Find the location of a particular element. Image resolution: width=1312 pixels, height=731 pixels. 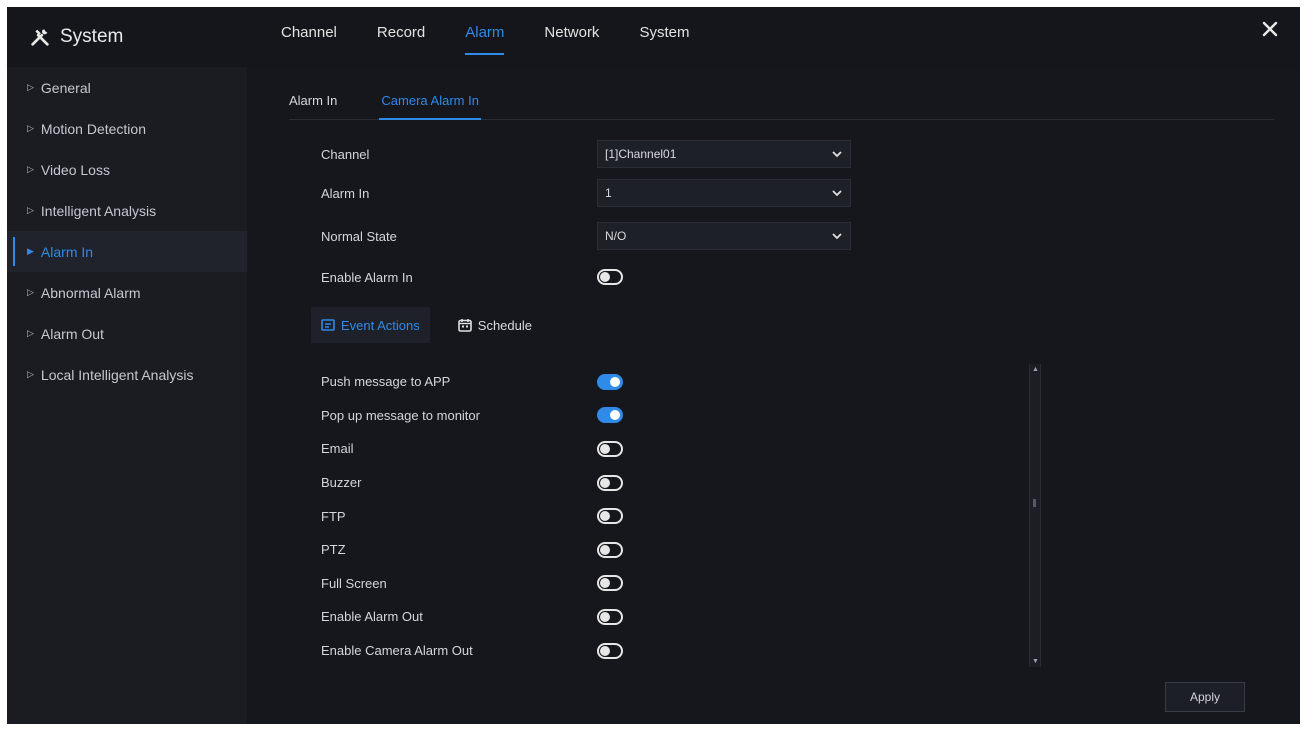

main-nav: Channel Record Alarm Network System is located at coordinates (505, 37).